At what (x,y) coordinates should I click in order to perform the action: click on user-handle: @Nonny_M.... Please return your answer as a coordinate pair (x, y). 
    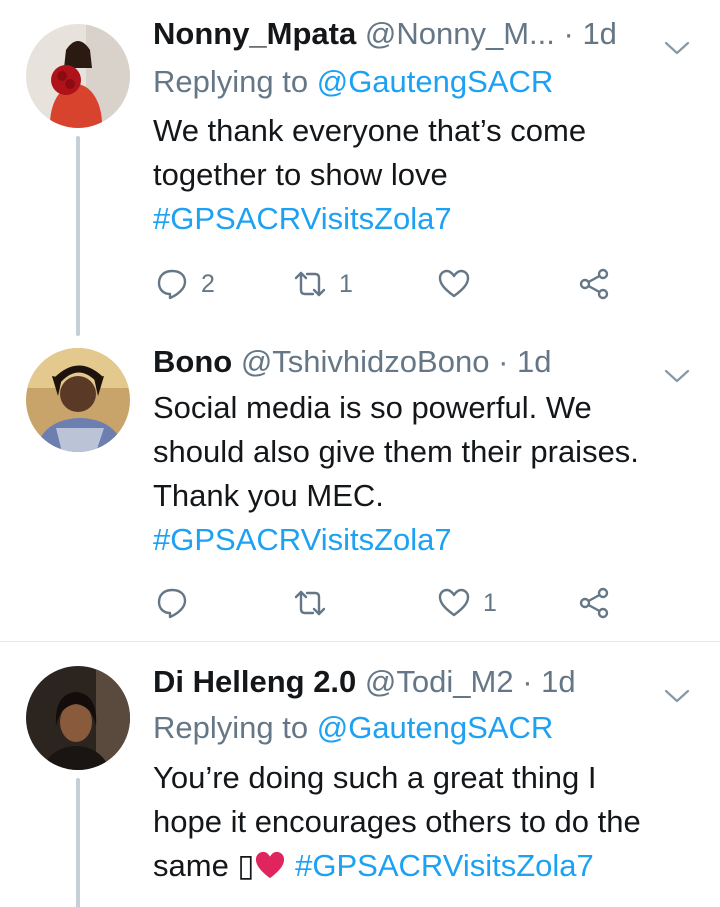
    Looking at the image, I should click on (460, 33).